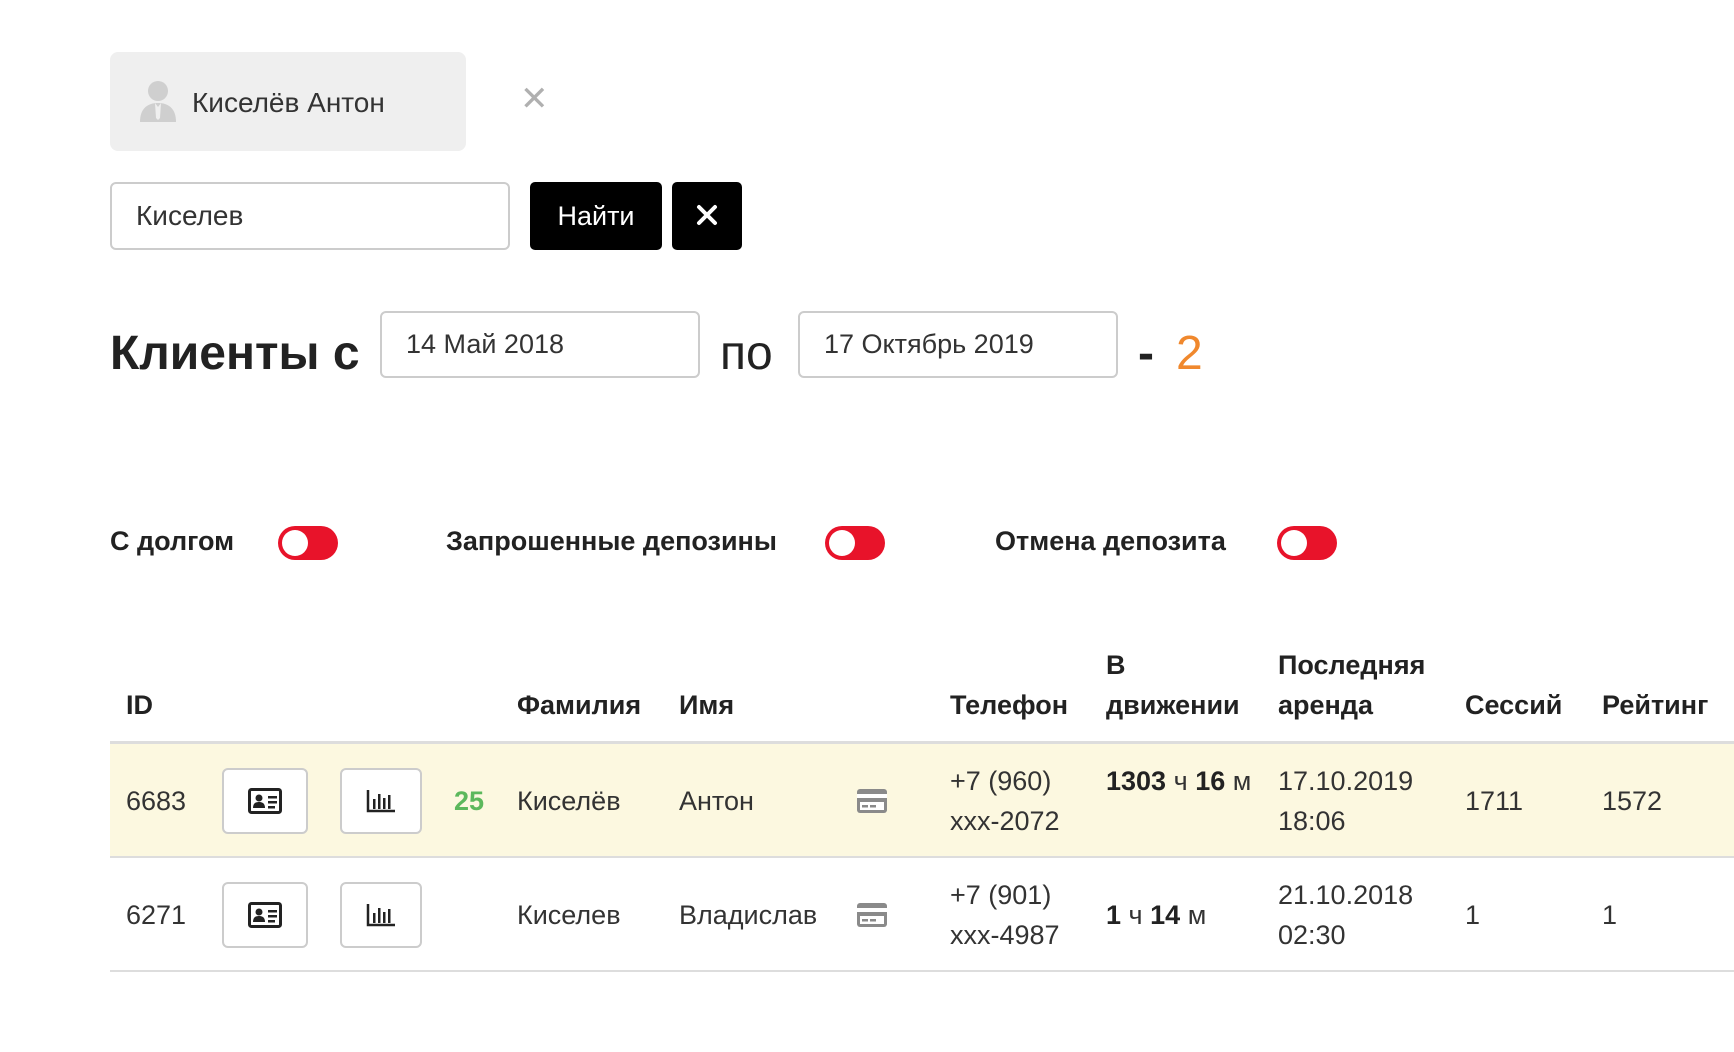  I want to click on selected-client-chip: Киселёв Антон ✕, so click(329, 101).